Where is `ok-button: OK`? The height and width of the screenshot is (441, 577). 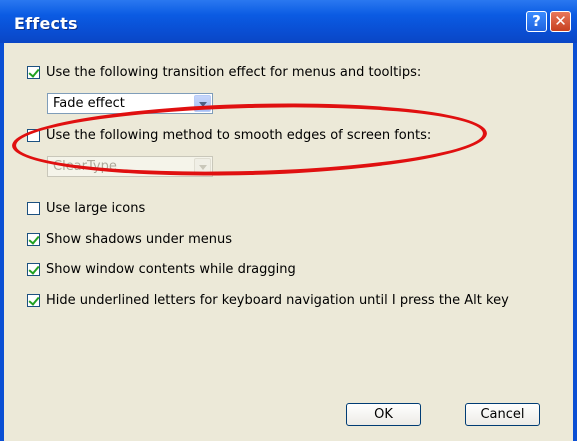 ok-button: OK is located at coordinates (383, 414).